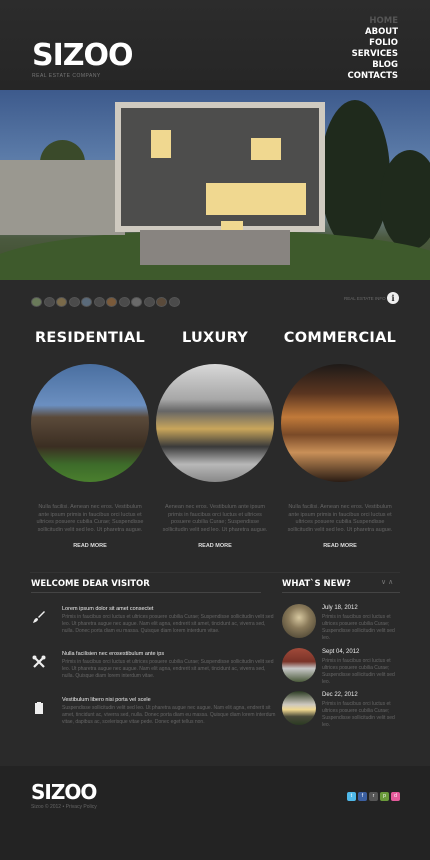 This screenshot has width=430, height=860. What do you see at coordinates (340, 652) in the screenshot?
I see `news-date: Sept 04, 2012` at bounding box center [340, 652].